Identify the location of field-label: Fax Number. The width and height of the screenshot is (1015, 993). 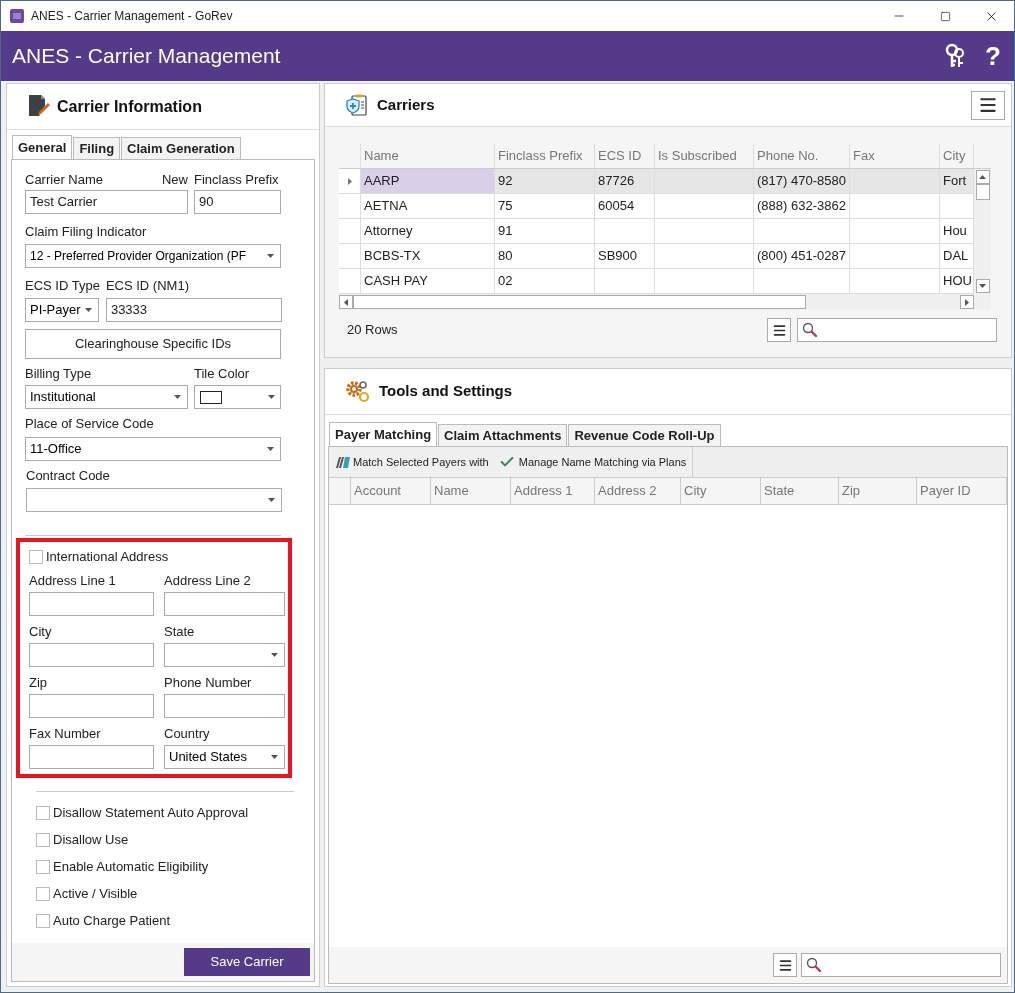
(65, 733).